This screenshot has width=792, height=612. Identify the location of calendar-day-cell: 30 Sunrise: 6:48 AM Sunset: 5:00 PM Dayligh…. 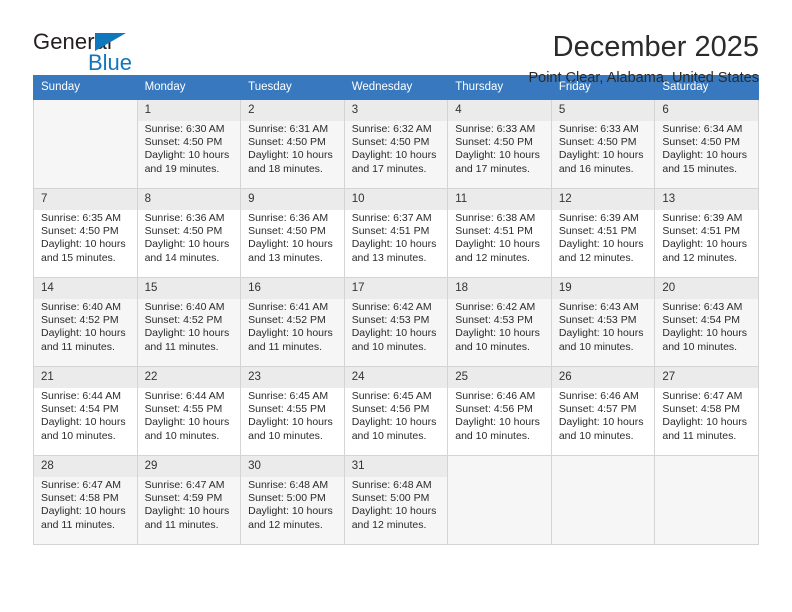
(292, 500).